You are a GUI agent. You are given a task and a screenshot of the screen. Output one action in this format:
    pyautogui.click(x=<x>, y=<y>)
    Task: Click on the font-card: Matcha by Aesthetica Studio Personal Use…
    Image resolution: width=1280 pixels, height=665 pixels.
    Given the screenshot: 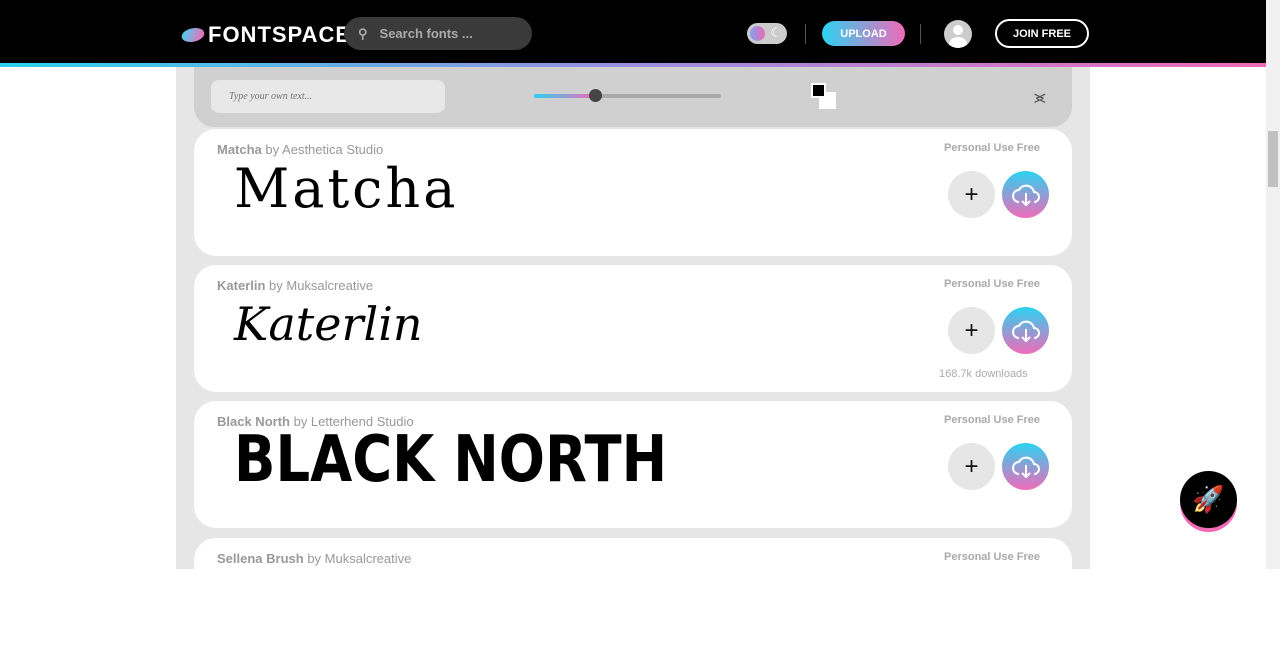 What is the action you would take?
    pyautogui.click(x=633, y=192)
    